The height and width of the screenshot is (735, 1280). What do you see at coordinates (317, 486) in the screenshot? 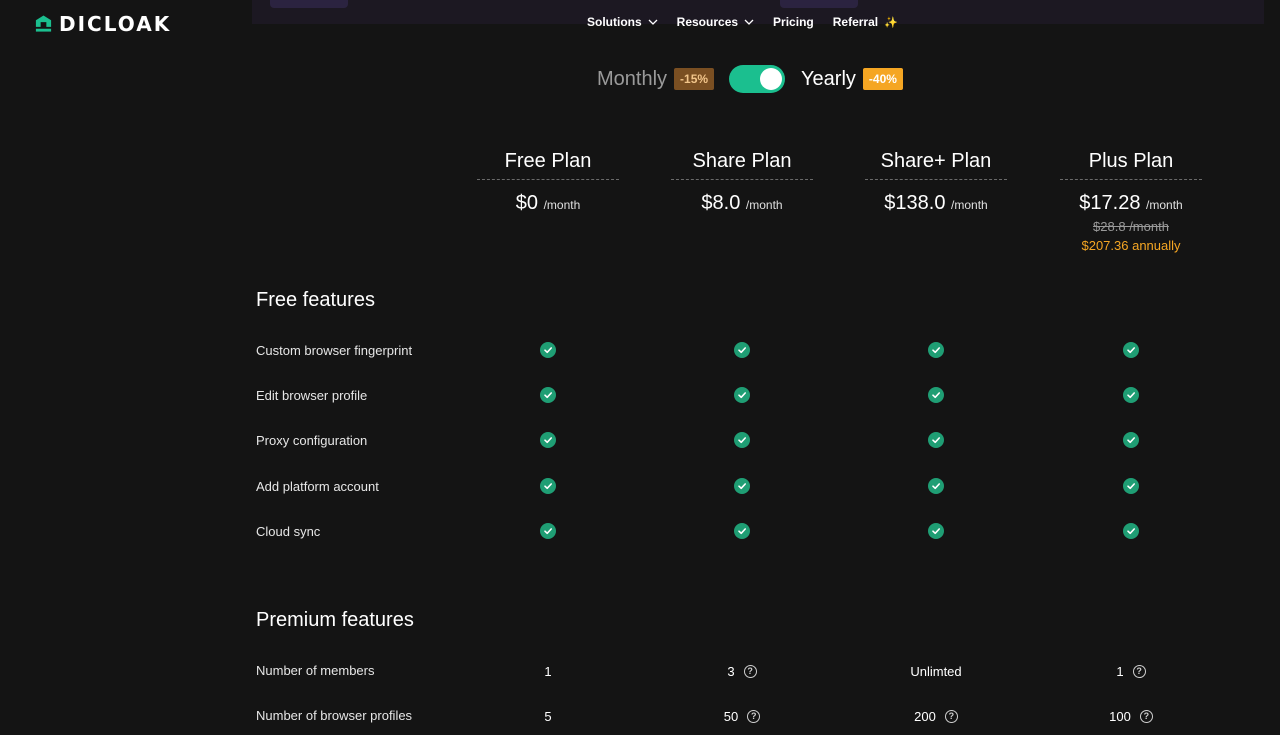
I see `feature-label: Add platform account` at bounding box center [317, 486].